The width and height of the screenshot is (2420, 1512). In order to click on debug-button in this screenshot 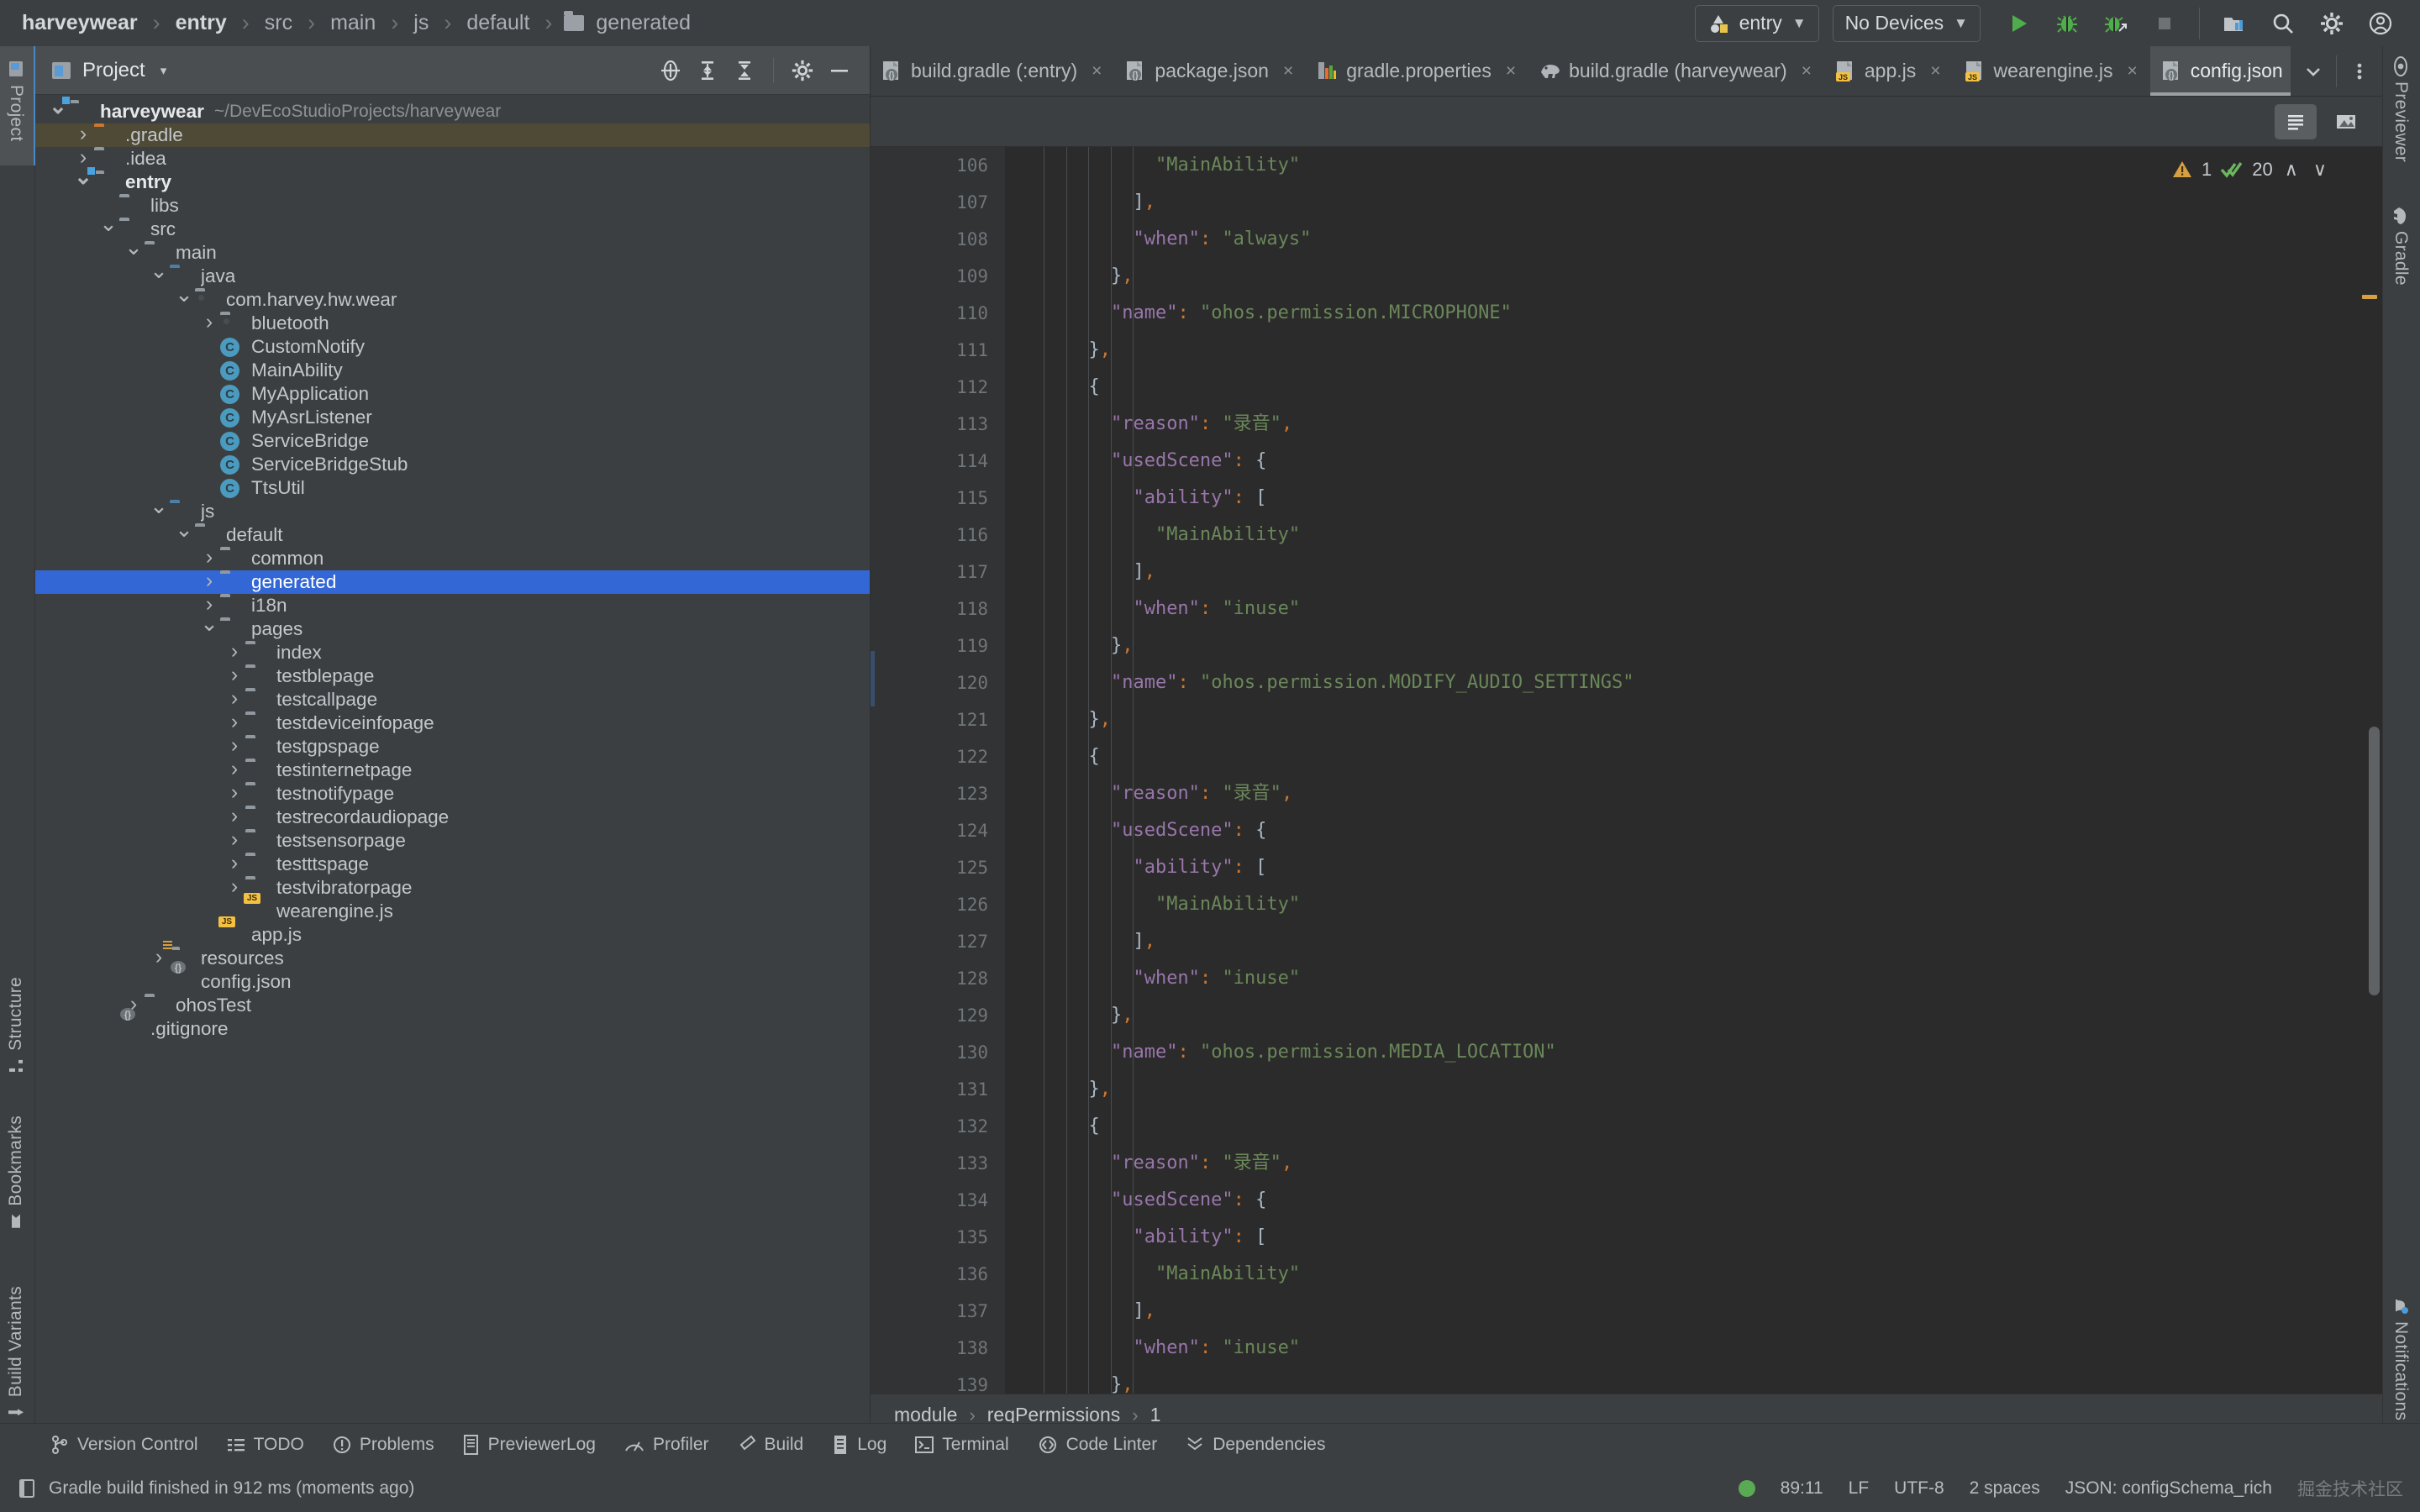, I will do `click(2067, 23)`.